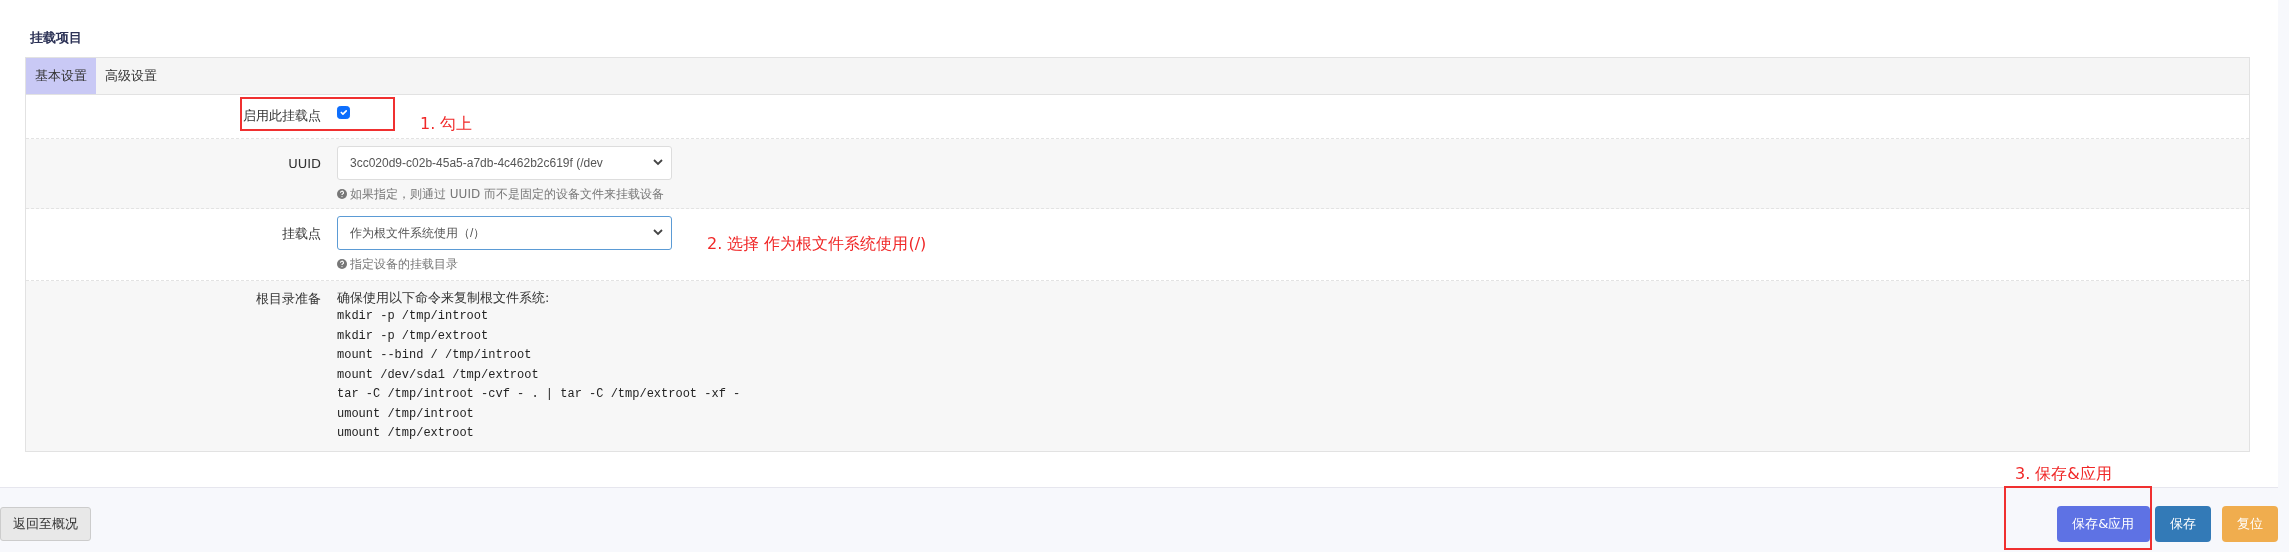 The image size is (2289, 552). What do you see at coordinates (406, 414) in the screenshot?
I see `command-line: umount /tmp/introot` at bounding box center [406, 414].